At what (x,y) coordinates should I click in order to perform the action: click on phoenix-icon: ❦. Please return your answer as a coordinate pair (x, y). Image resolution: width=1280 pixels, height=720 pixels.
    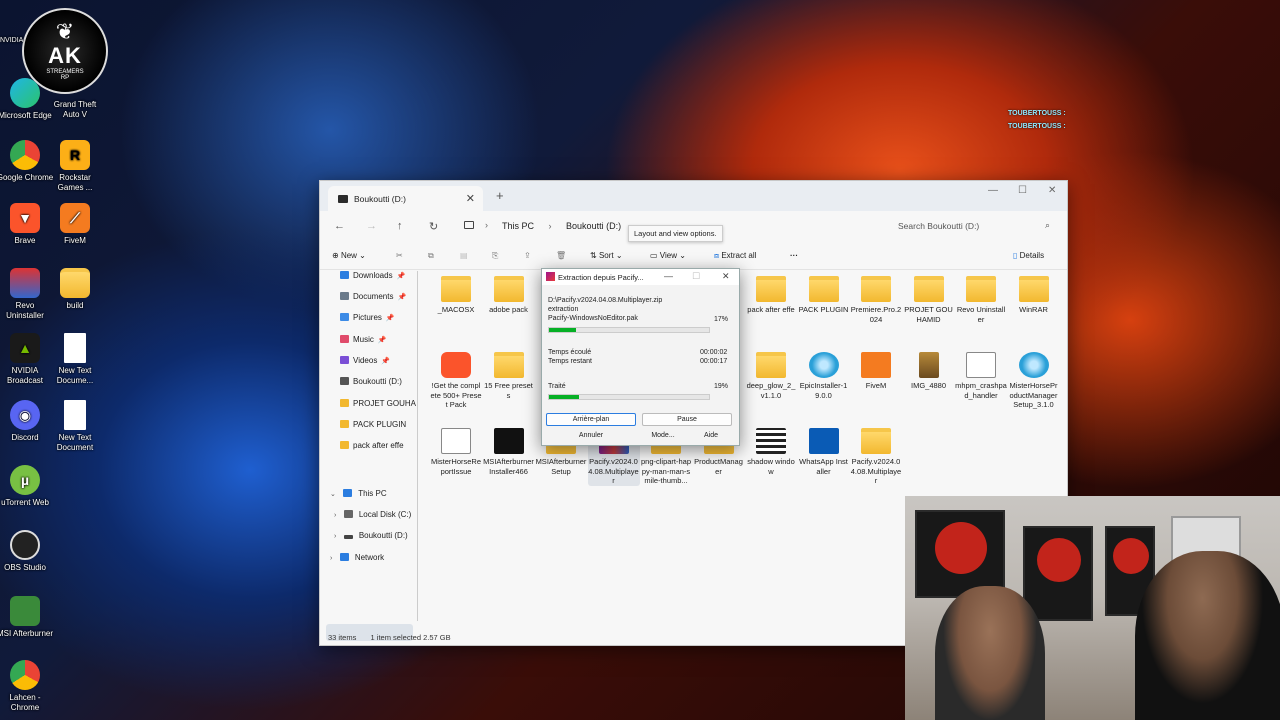
    Looking at the image, I should click on (65, 31).